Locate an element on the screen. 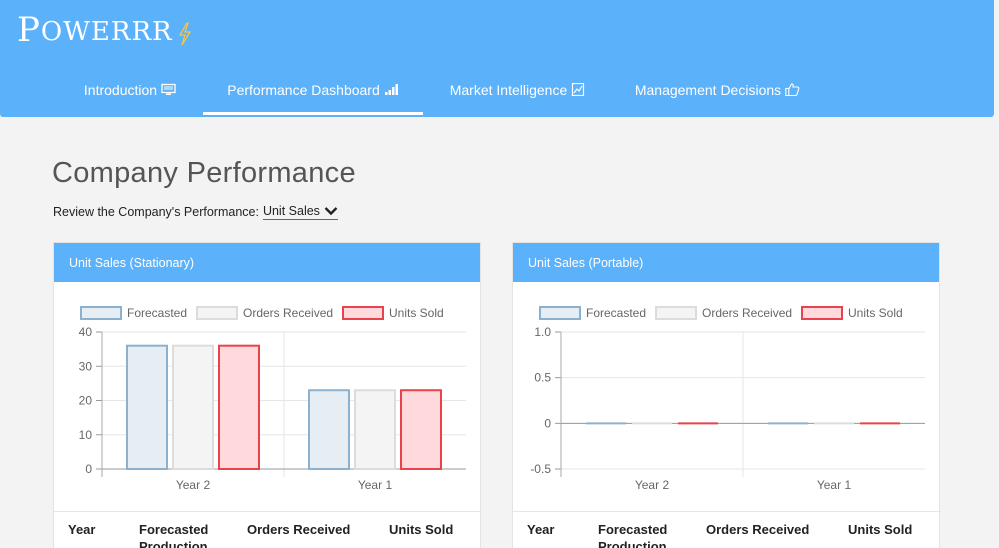 The height and width of the screenshot is (548, 999). metric-select: Unit Sales is located at coordinates (300, 212).